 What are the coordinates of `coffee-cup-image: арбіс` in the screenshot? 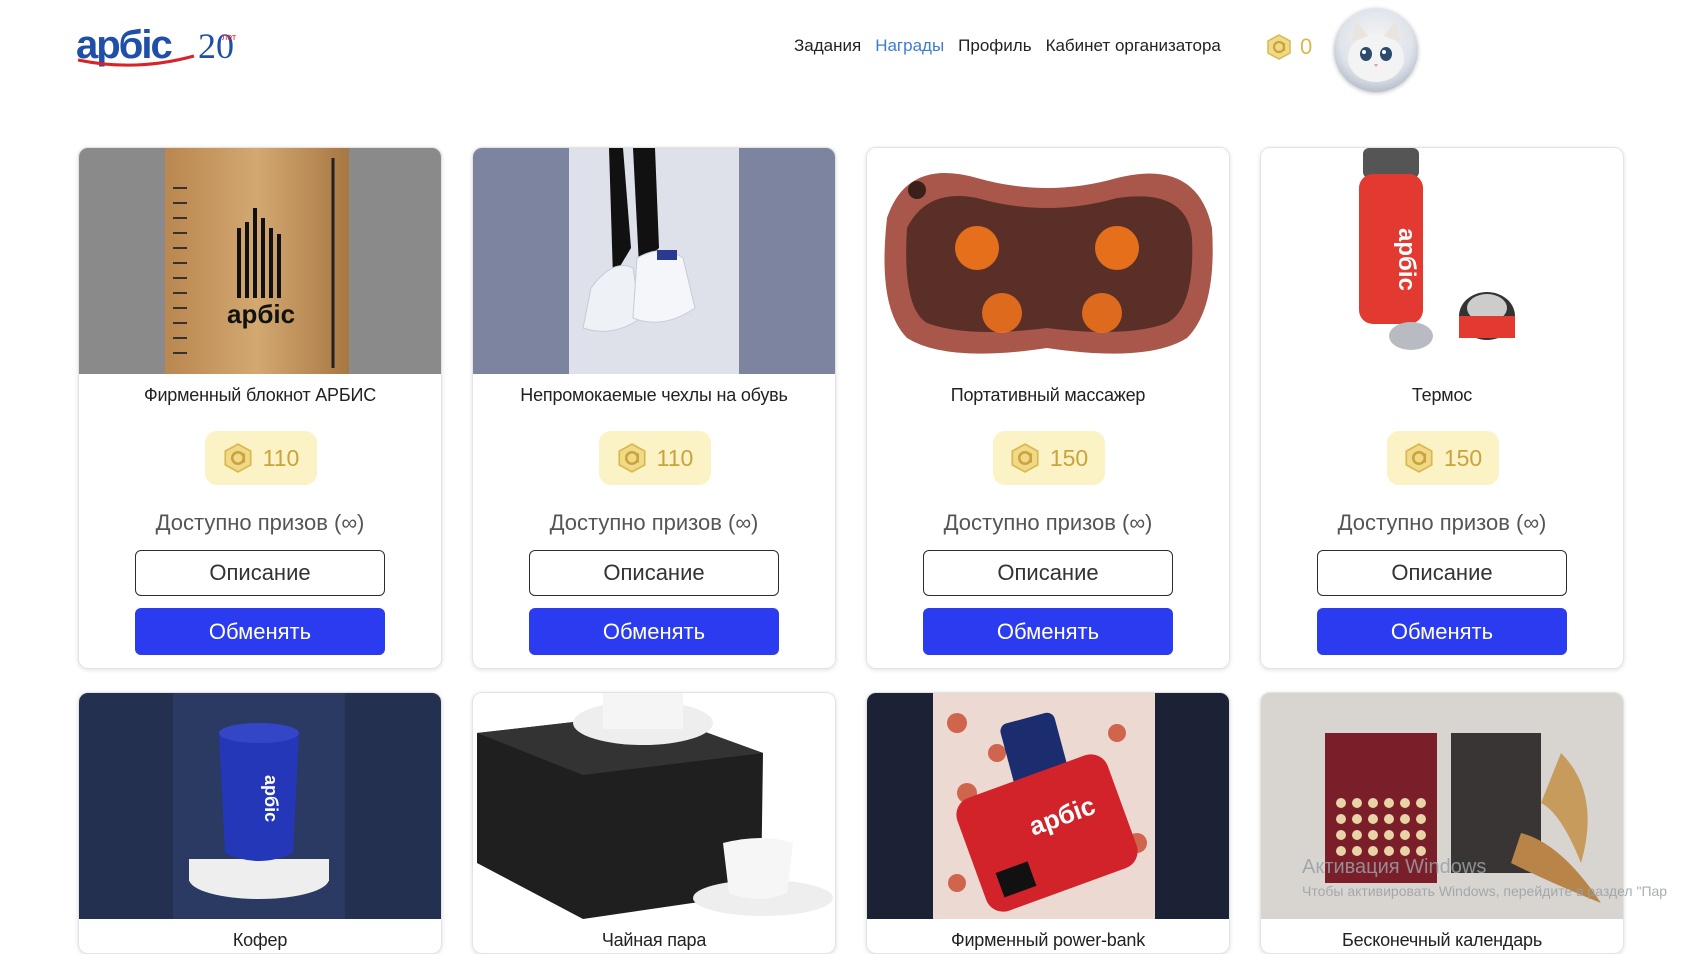 It's located at (260, 806).